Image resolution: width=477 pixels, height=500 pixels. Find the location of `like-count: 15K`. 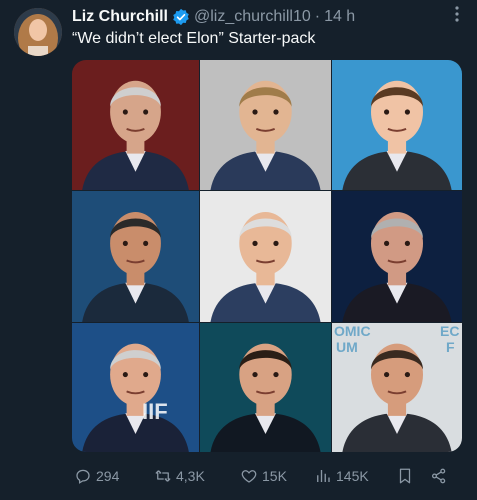

like-count: 15K is located at coordinates (274, 476).